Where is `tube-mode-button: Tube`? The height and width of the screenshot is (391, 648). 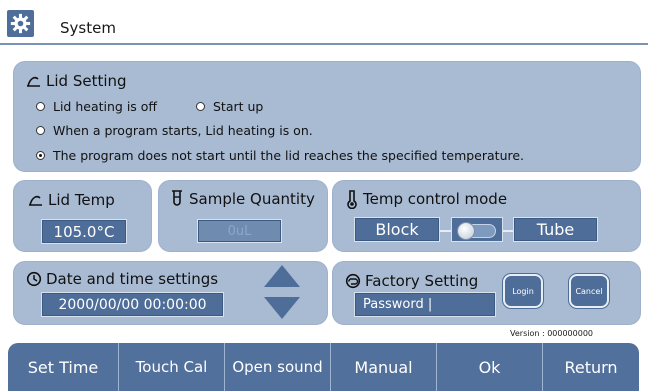
tube-mode-button: Tube is located at coordinates (555, 229).